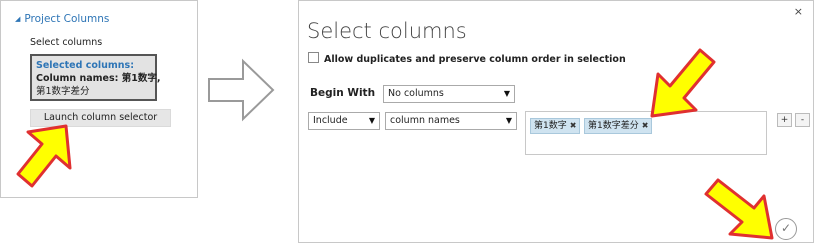  Describe the element at coordinates (67, 19) in the screenshot. I see `project-columns-title: Project Columns` at that location.